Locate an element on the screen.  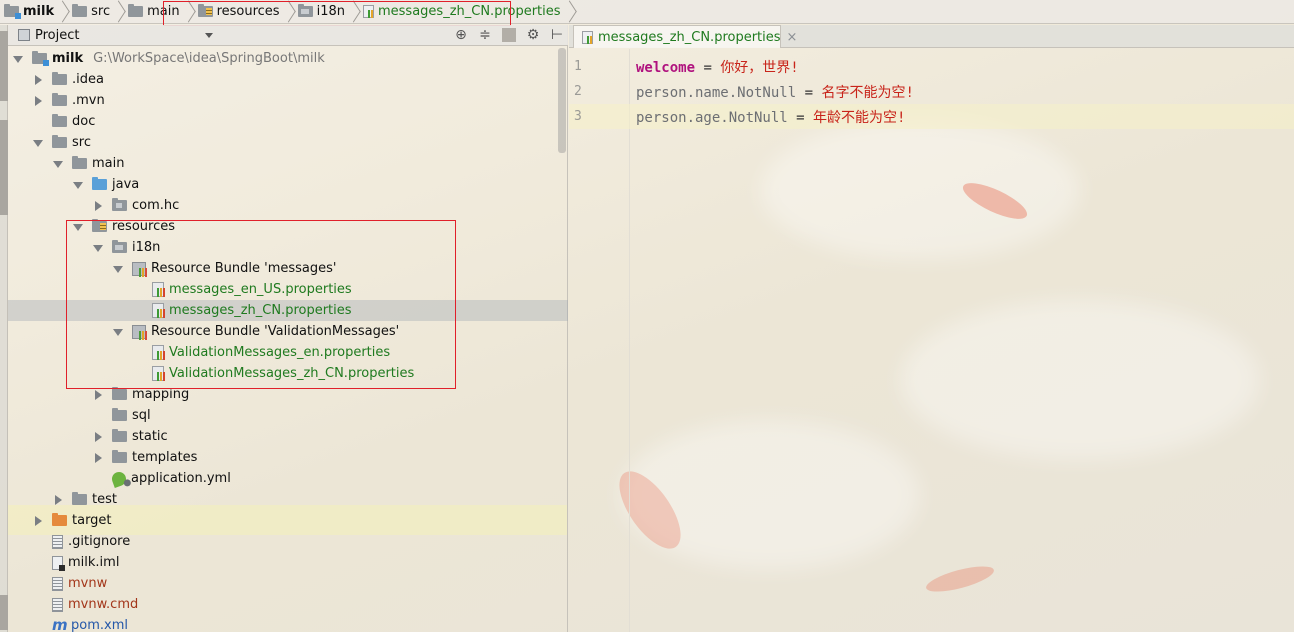
chevron-down-icon is located at coordinates (209, 35).